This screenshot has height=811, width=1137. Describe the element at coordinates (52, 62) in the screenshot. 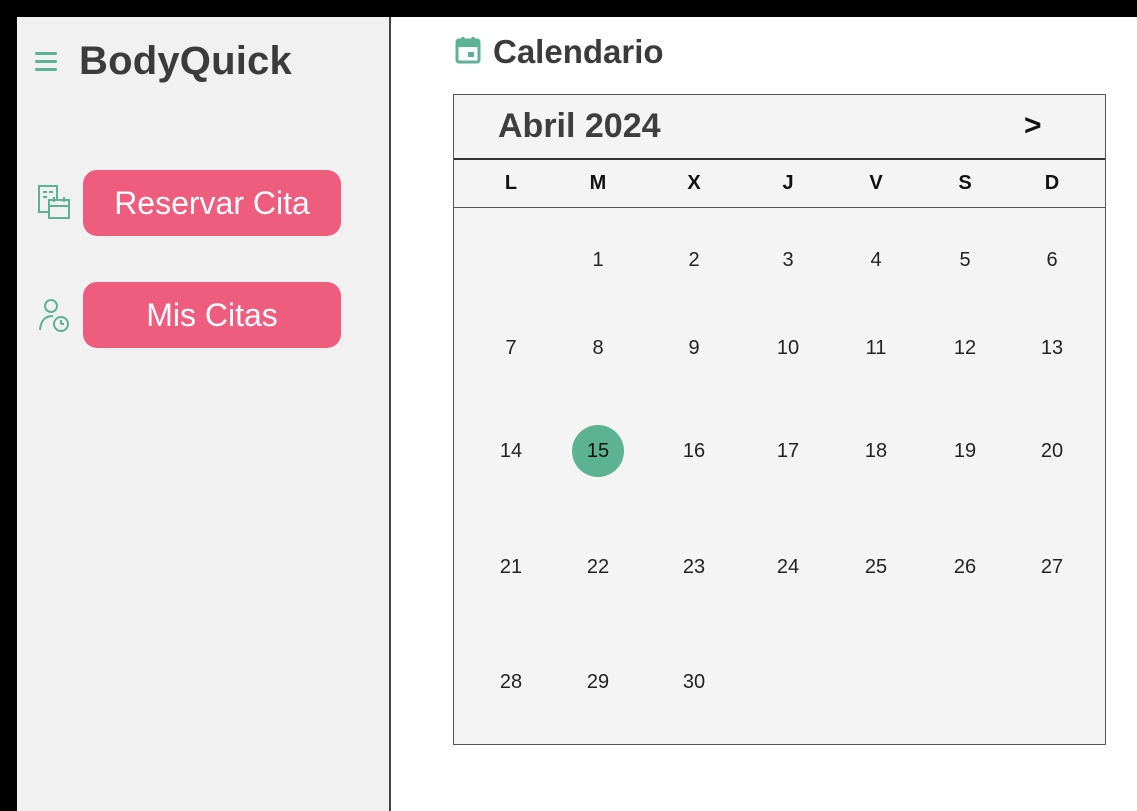

I see `menu-icon` at that location.